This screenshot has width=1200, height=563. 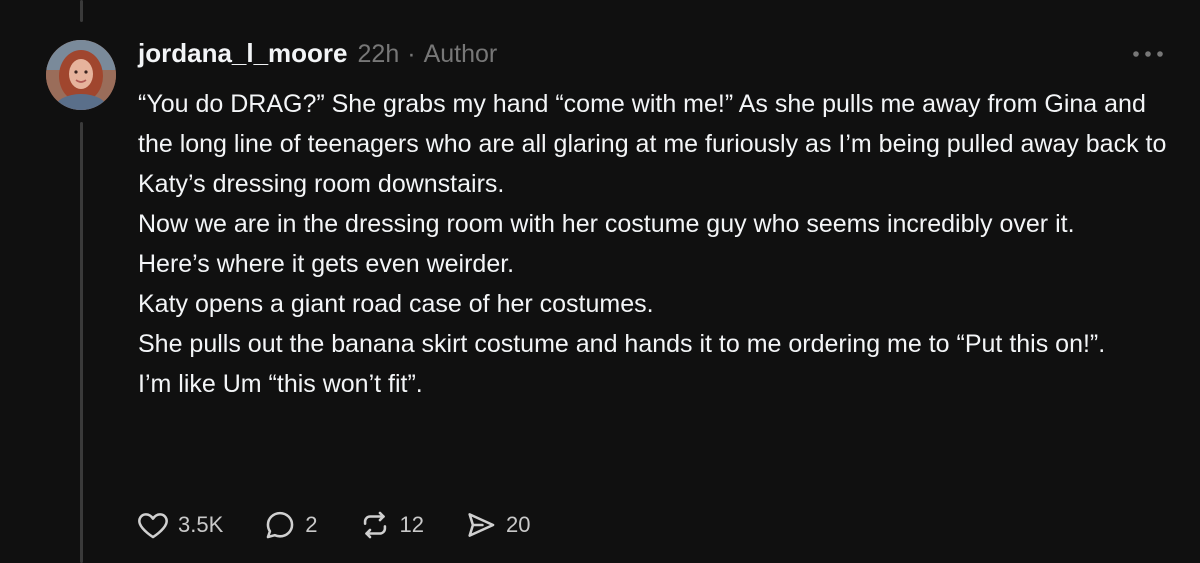 I want to click on like-button: 3.5K, so click(x=179, y=525).